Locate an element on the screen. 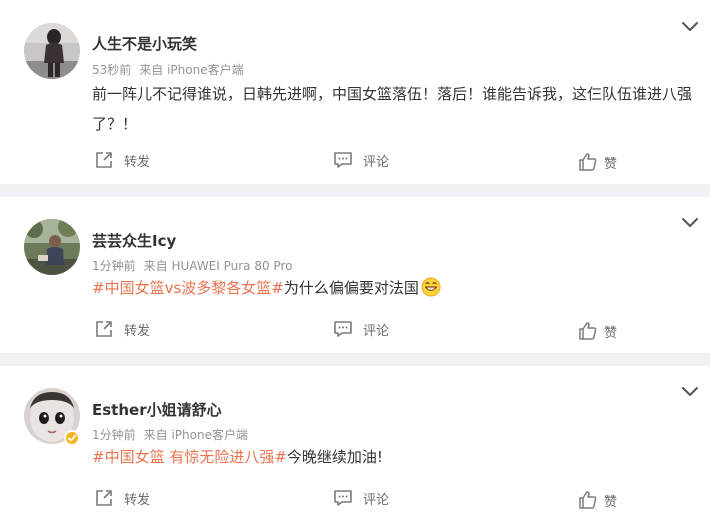 This screenshot has height=517, width=710. comment-text: #中国女篮vs波多黎各女篮#为什么偏偏要对法国 is located at coordinates (394, 290).